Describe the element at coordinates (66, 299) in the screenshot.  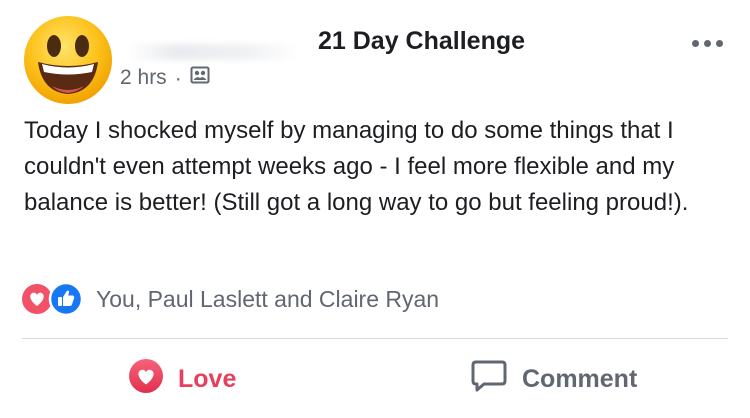
I see `like-reaction-icon` at that location.